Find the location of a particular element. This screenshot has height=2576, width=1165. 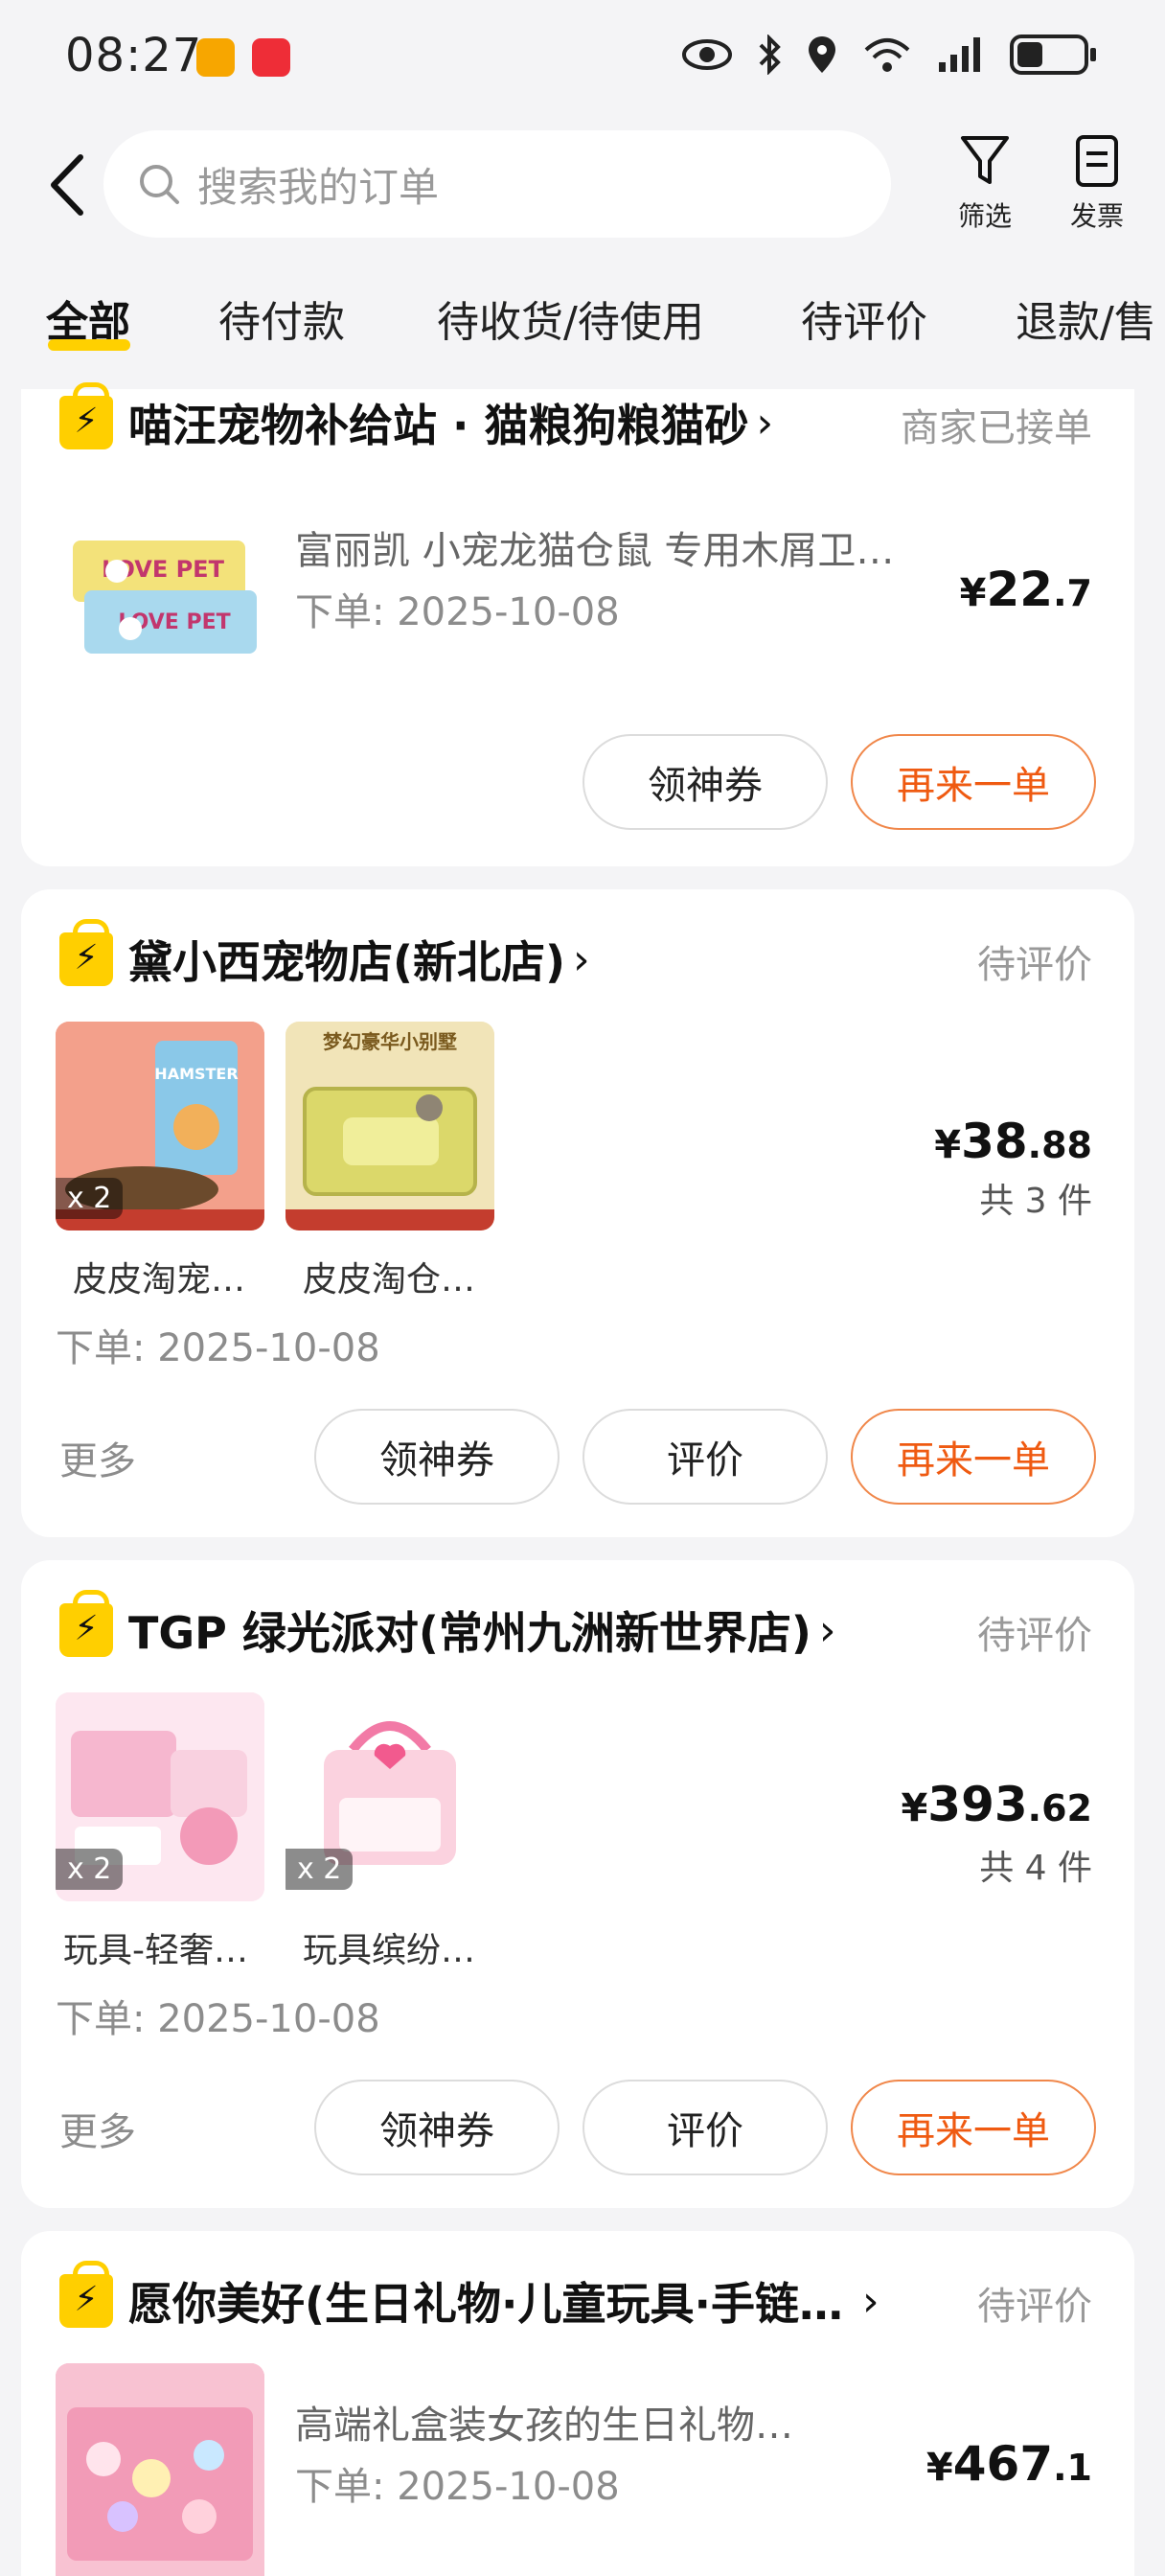

order-price: ¥38.88 is located at coordinates (1013, 1141).